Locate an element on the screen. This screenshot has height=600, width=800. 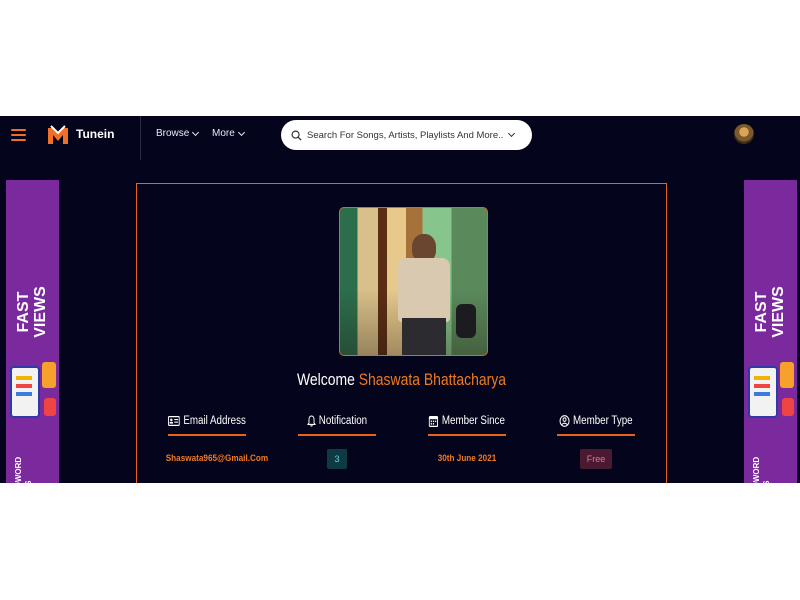
member-type-column: Member Type Free is located at coordinates (596, 442).